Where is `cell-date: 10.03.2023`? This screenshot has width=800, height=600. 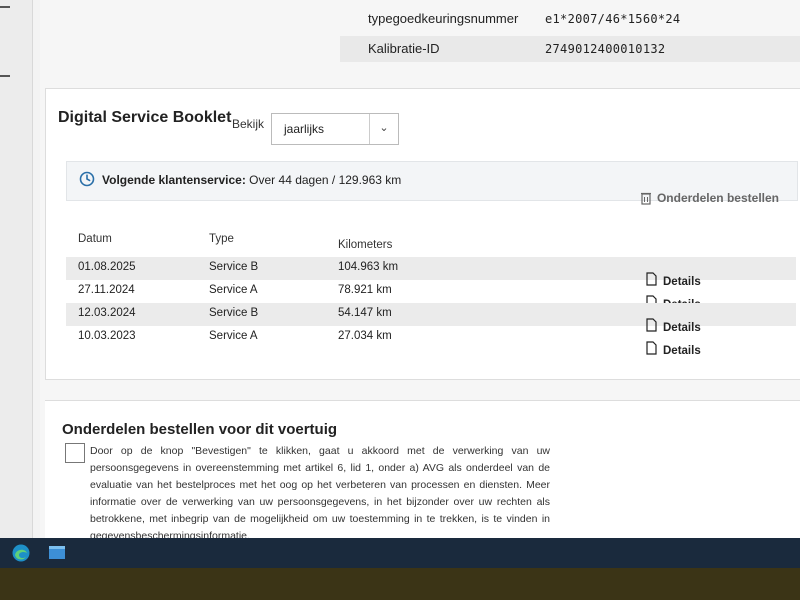
cell-date: 10.03.2023 is located at coordinates (107, 336).